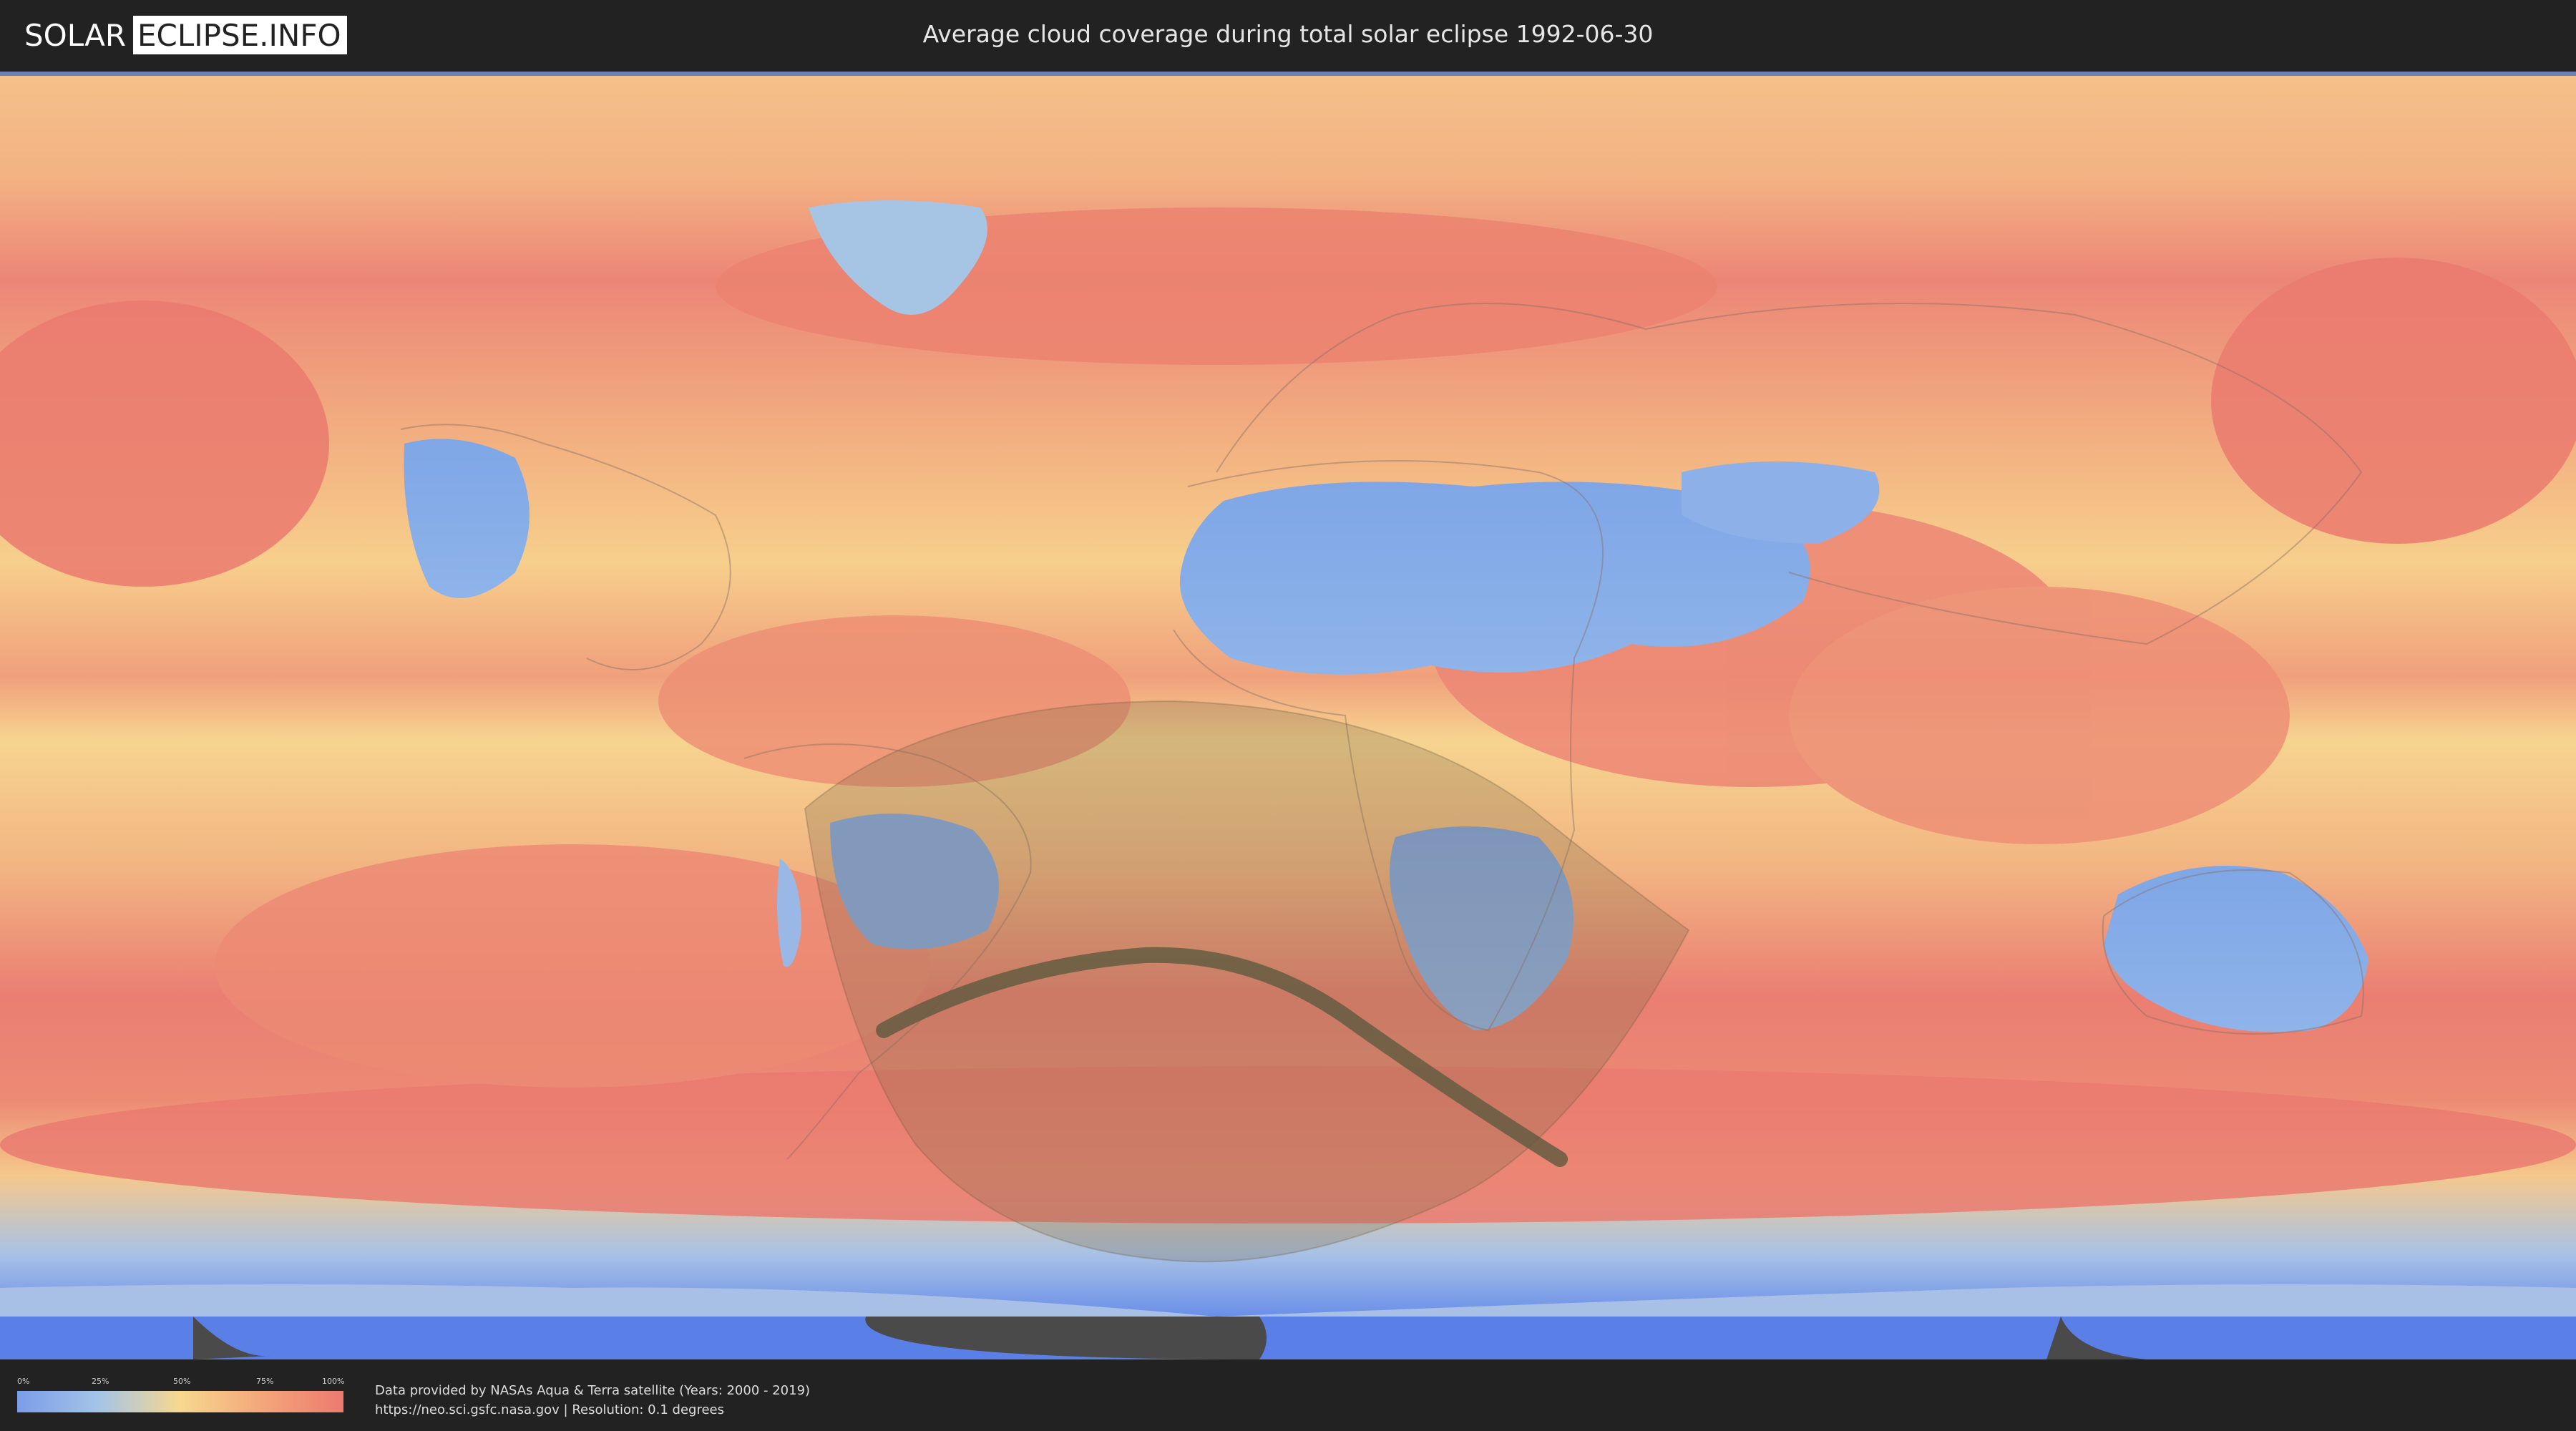  I want to click on legend-tick-50: 50%, so click(182, 1382).